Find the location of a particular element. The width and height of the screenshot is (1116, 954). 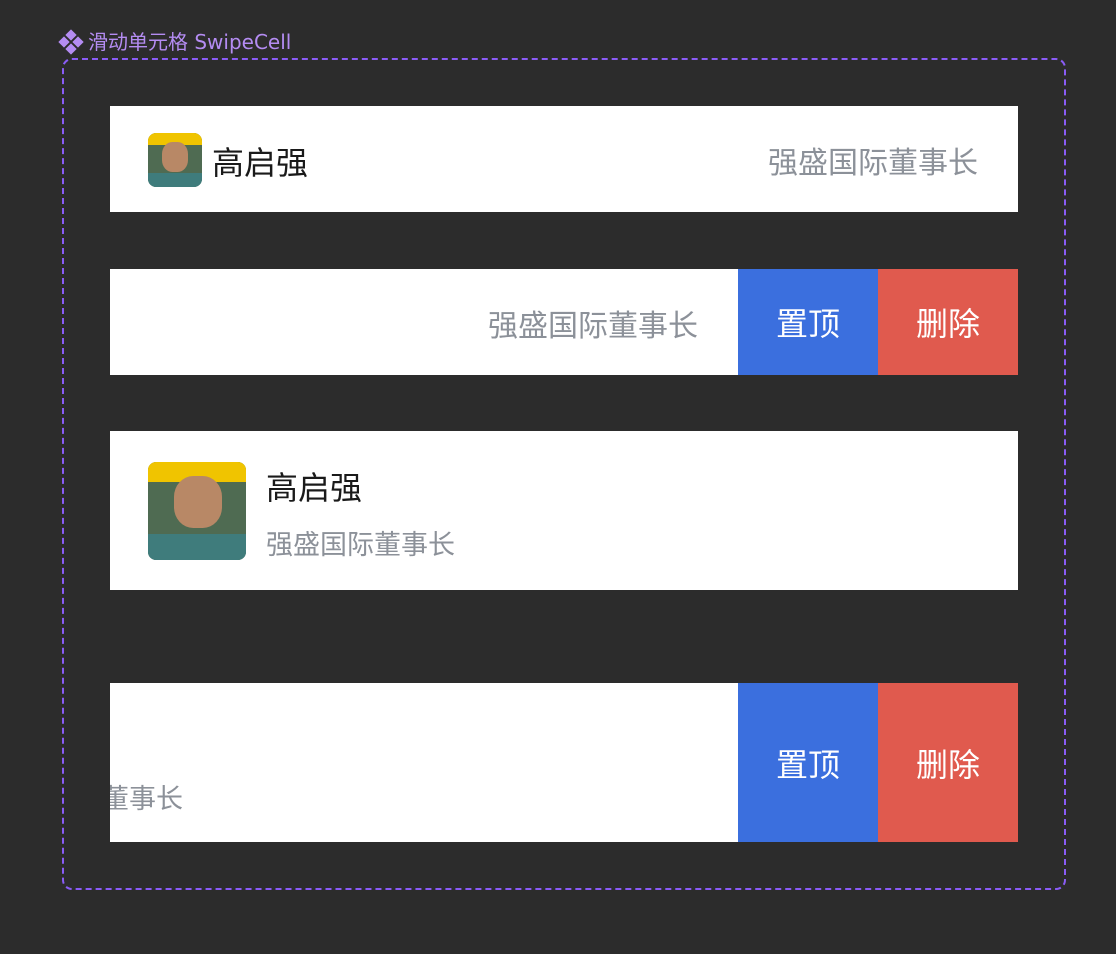

component-diamond-icon is located at coordinates (71, 42).